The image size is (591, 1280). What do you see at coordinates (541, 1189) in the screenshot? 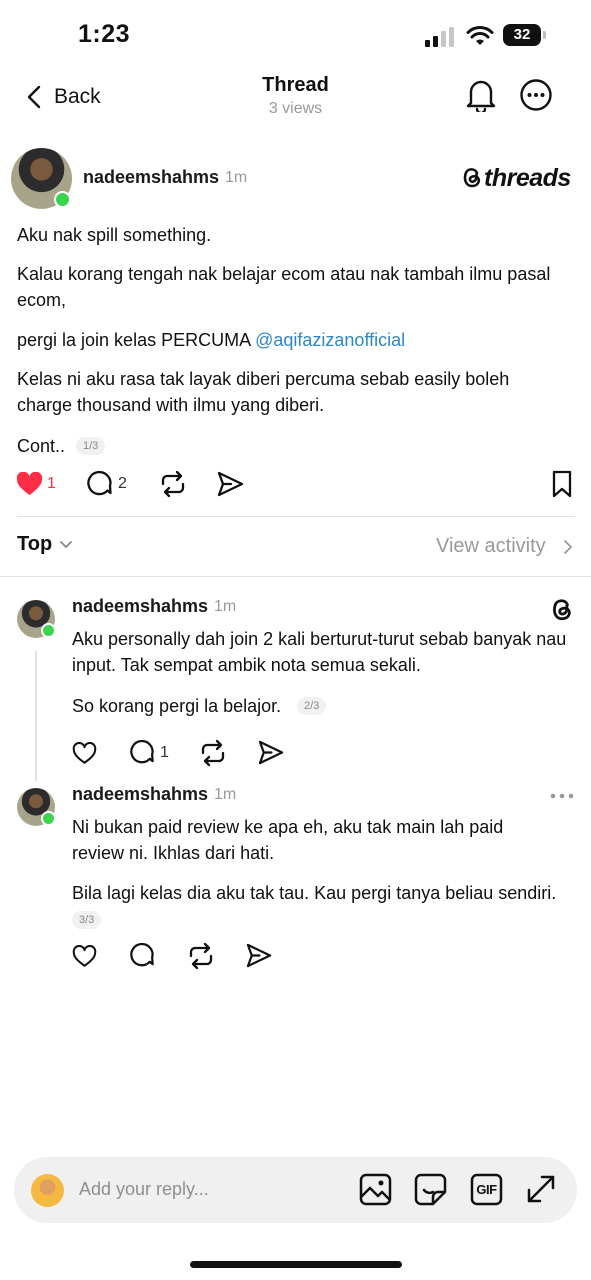
I see `expand-icon` at bounding box center [541, 1189].